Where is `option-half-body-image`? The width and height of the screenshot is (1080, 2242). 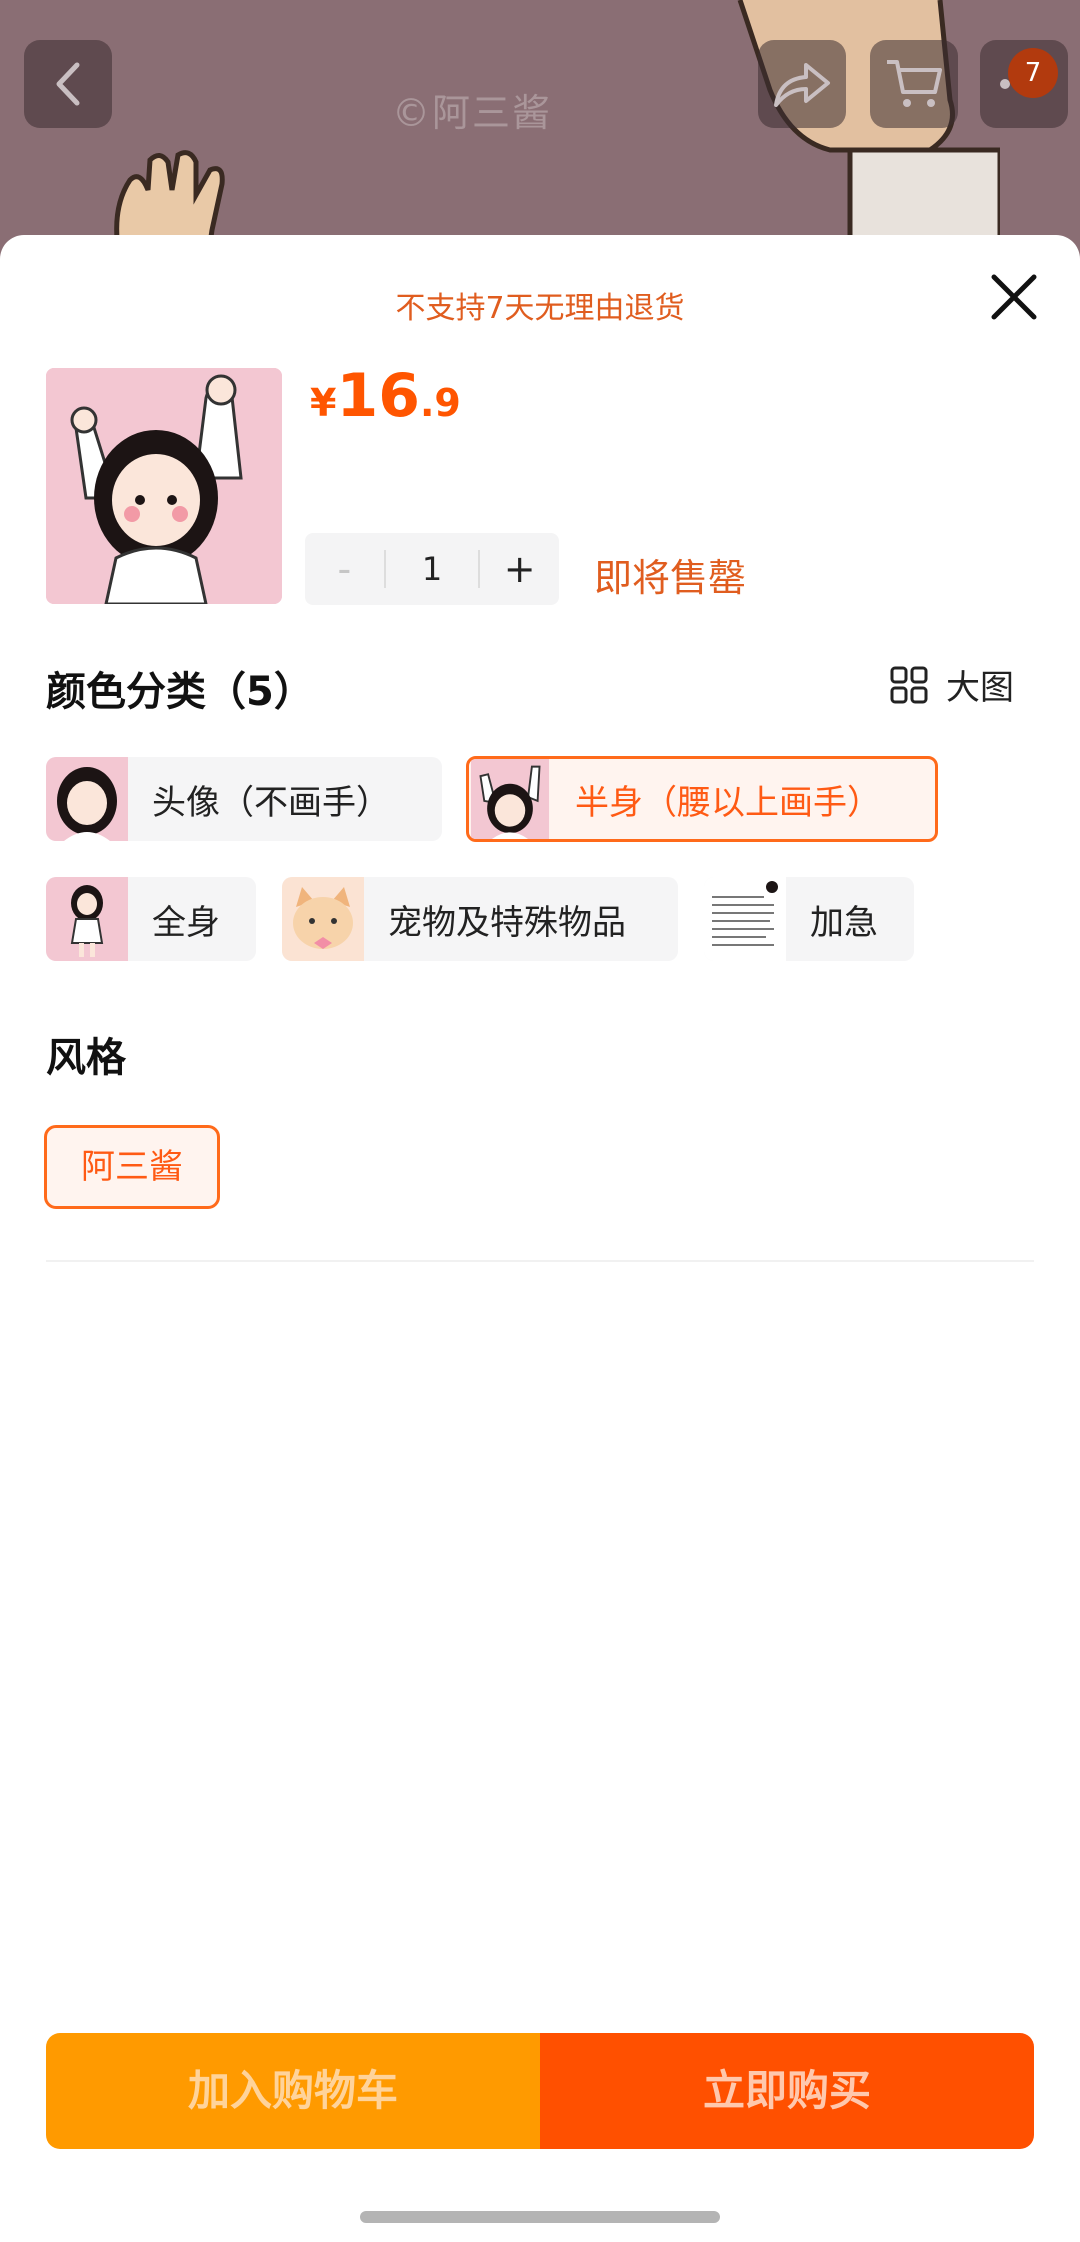 option-half-body-image is located at coordinates (510, 799).